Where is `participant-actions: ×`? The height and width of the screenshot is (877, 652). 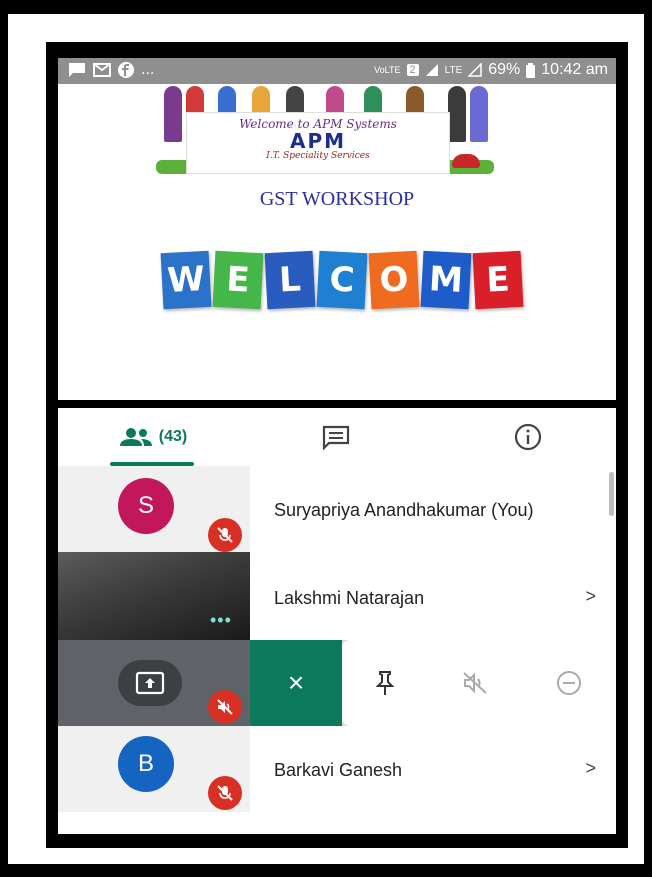
participant-actions: × is located at coordinates (337, 683).